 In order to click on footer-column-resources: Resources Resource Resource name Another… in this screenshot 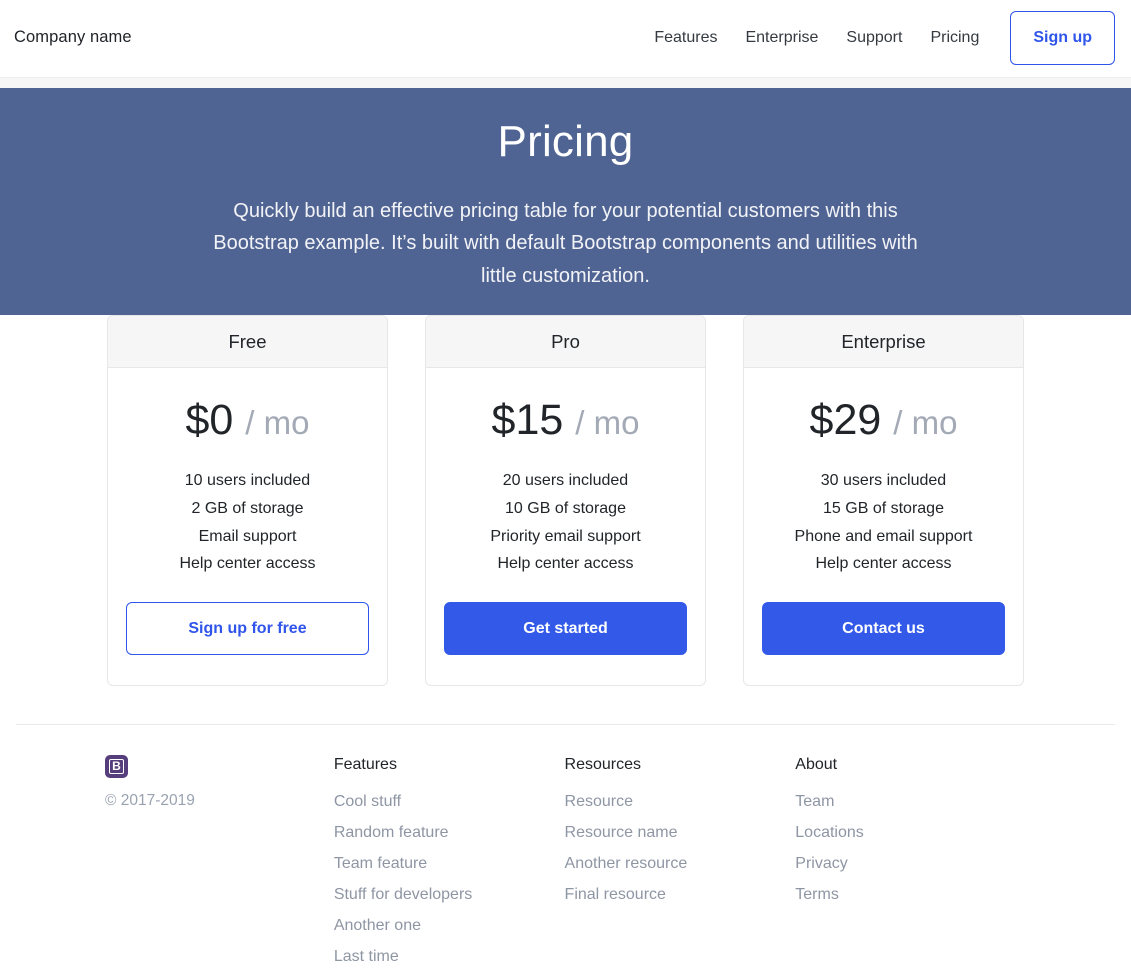, I will do `click(680, 834)`.